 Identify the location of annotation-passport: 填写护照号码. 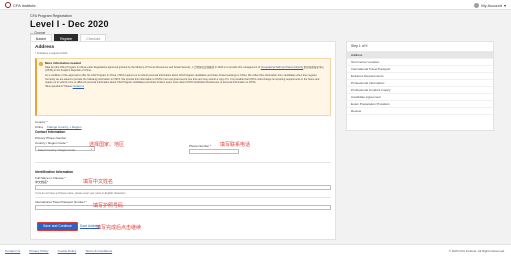
(108, 206).